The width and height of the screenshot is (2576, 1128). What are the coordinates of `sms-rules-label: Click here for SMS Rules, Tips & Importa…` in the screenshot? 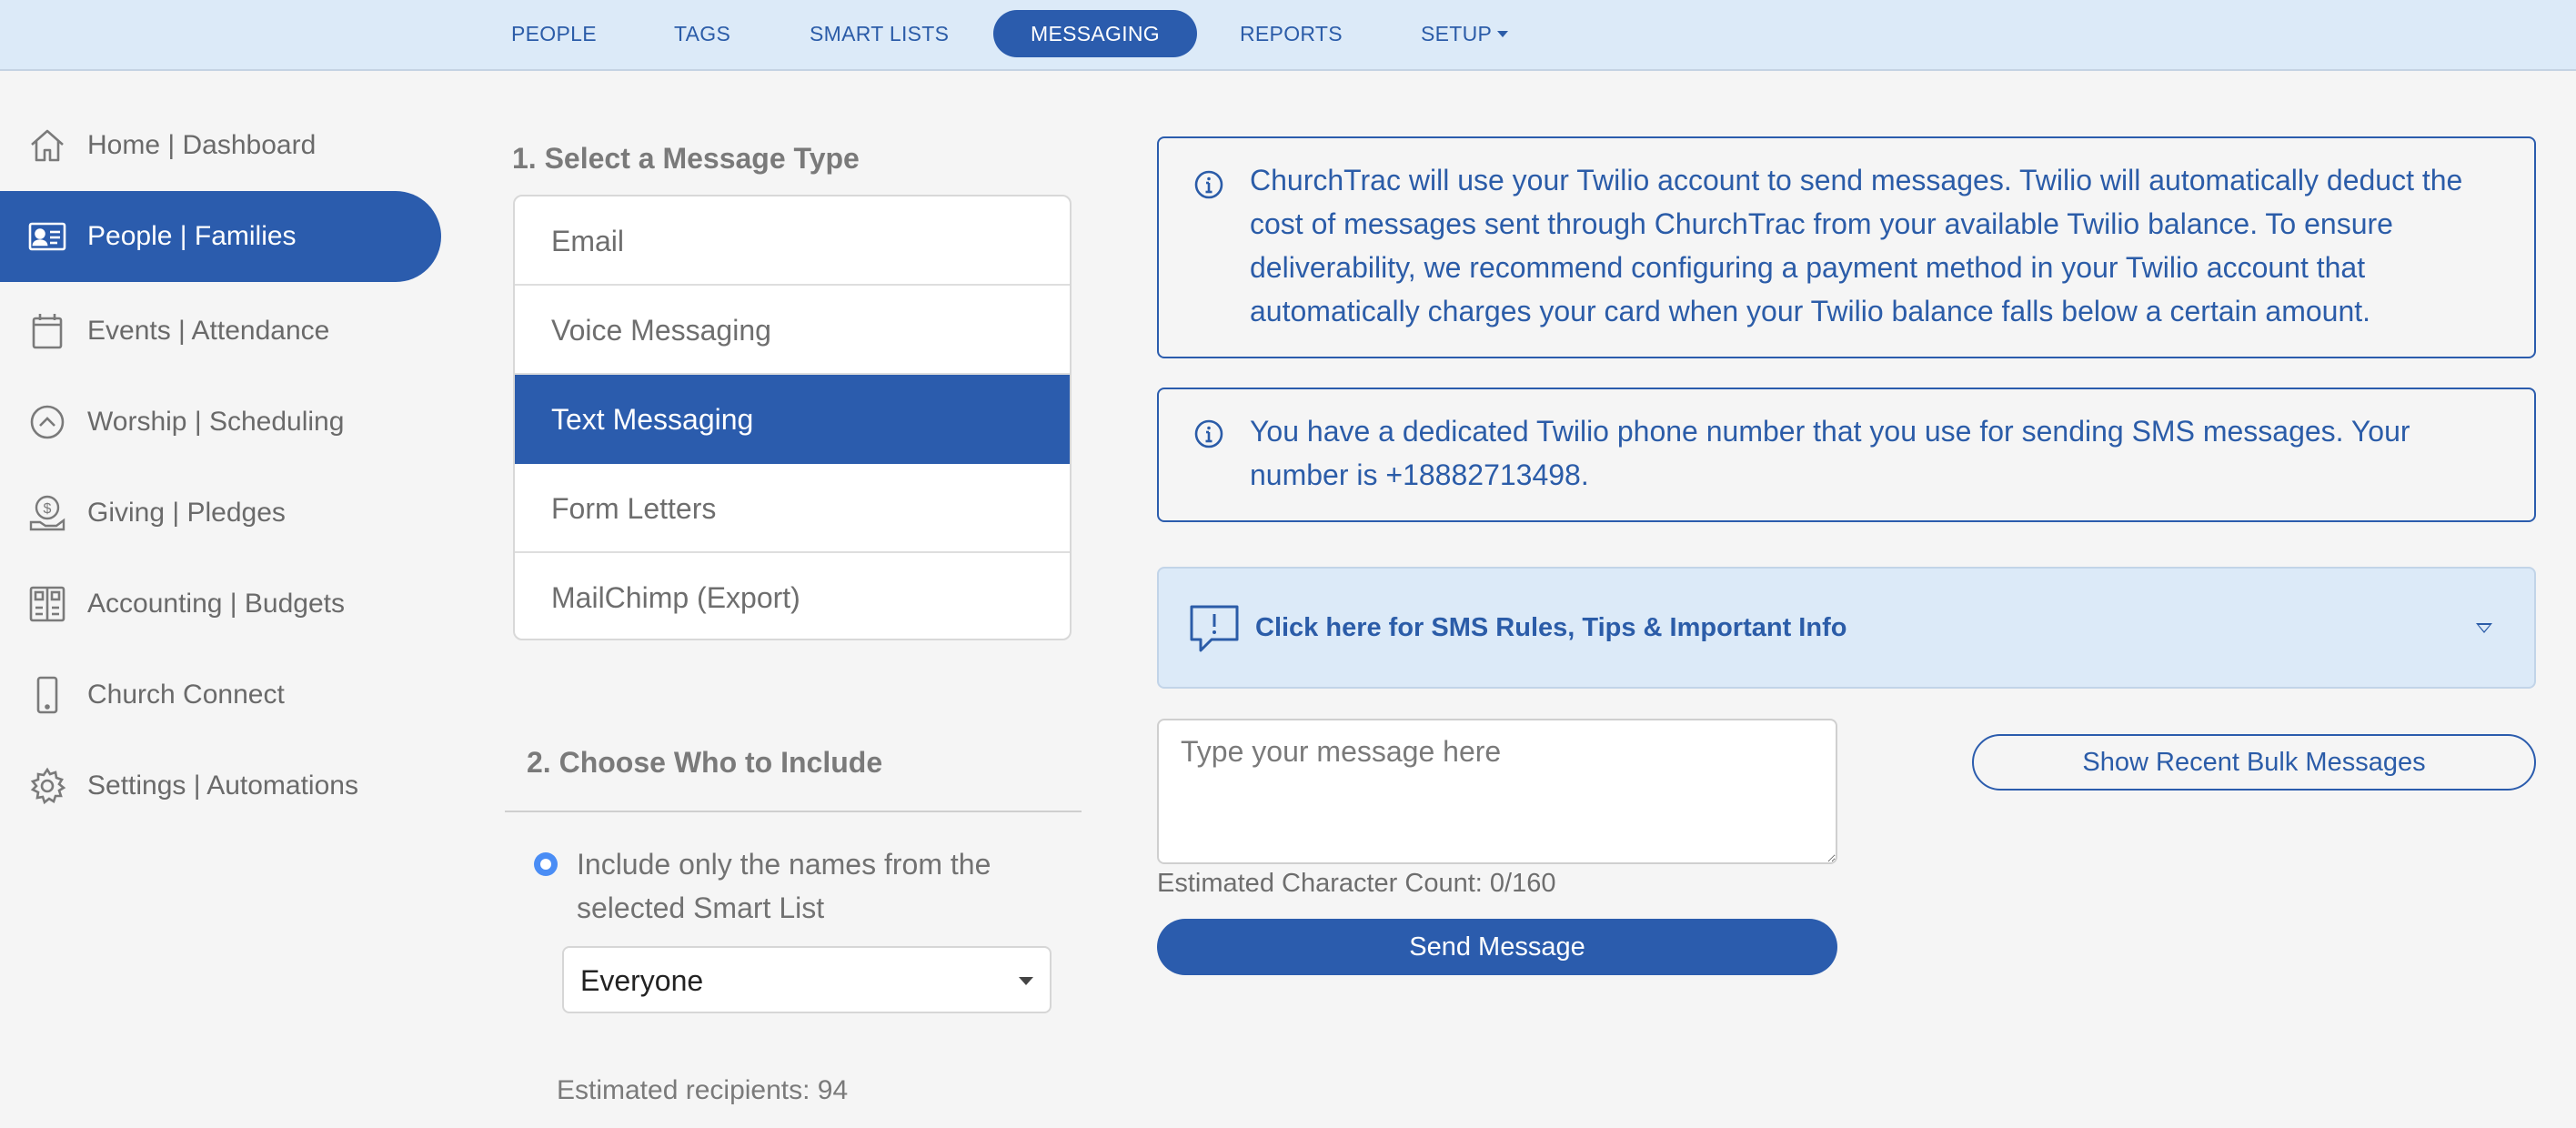 It's located at (1551, 627).